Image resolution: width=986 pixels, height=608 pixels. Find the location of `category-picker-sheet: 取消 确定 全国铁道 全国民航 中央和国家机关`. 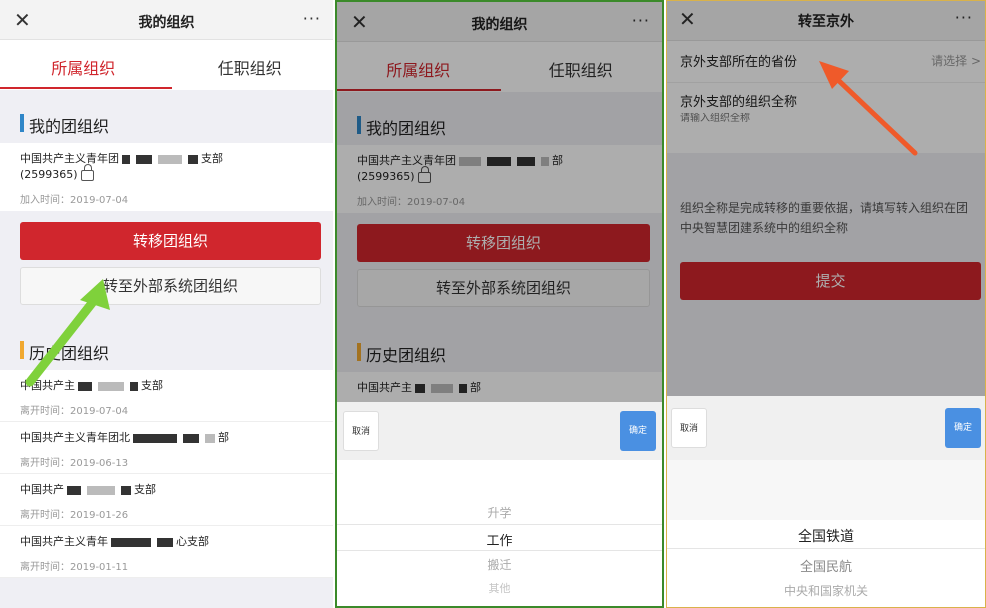

category-picker-sheet: 取消 确定 全国铁道 全国民航 中央和国家机关 is located at coordinates (826, 501).